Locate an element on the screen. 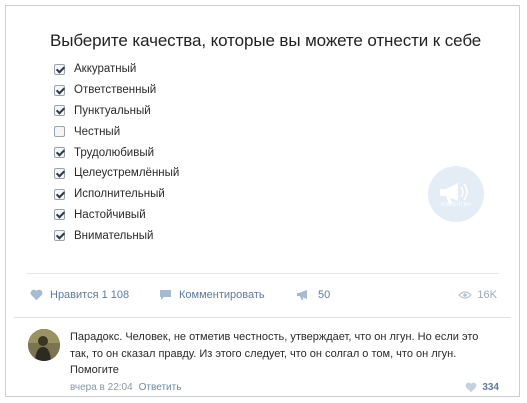 This screenshot has height=403, width=527. comment-meta: вчера в 22:04 Ответить is located at coordinates (125, 387).